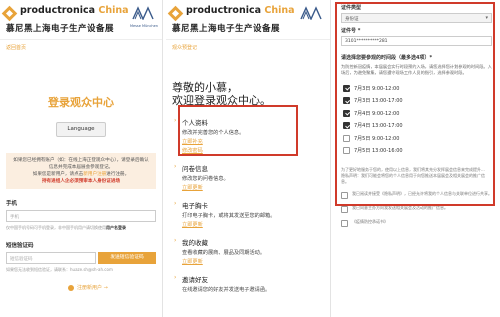 The height and width of the screenshot is (317, 500). Describe the element at coordinates (201, 177) in the screenshot. I see `menu-item-questionnaire: › 问卷信息 修改您的问卷信息。 立即更新` at that location.